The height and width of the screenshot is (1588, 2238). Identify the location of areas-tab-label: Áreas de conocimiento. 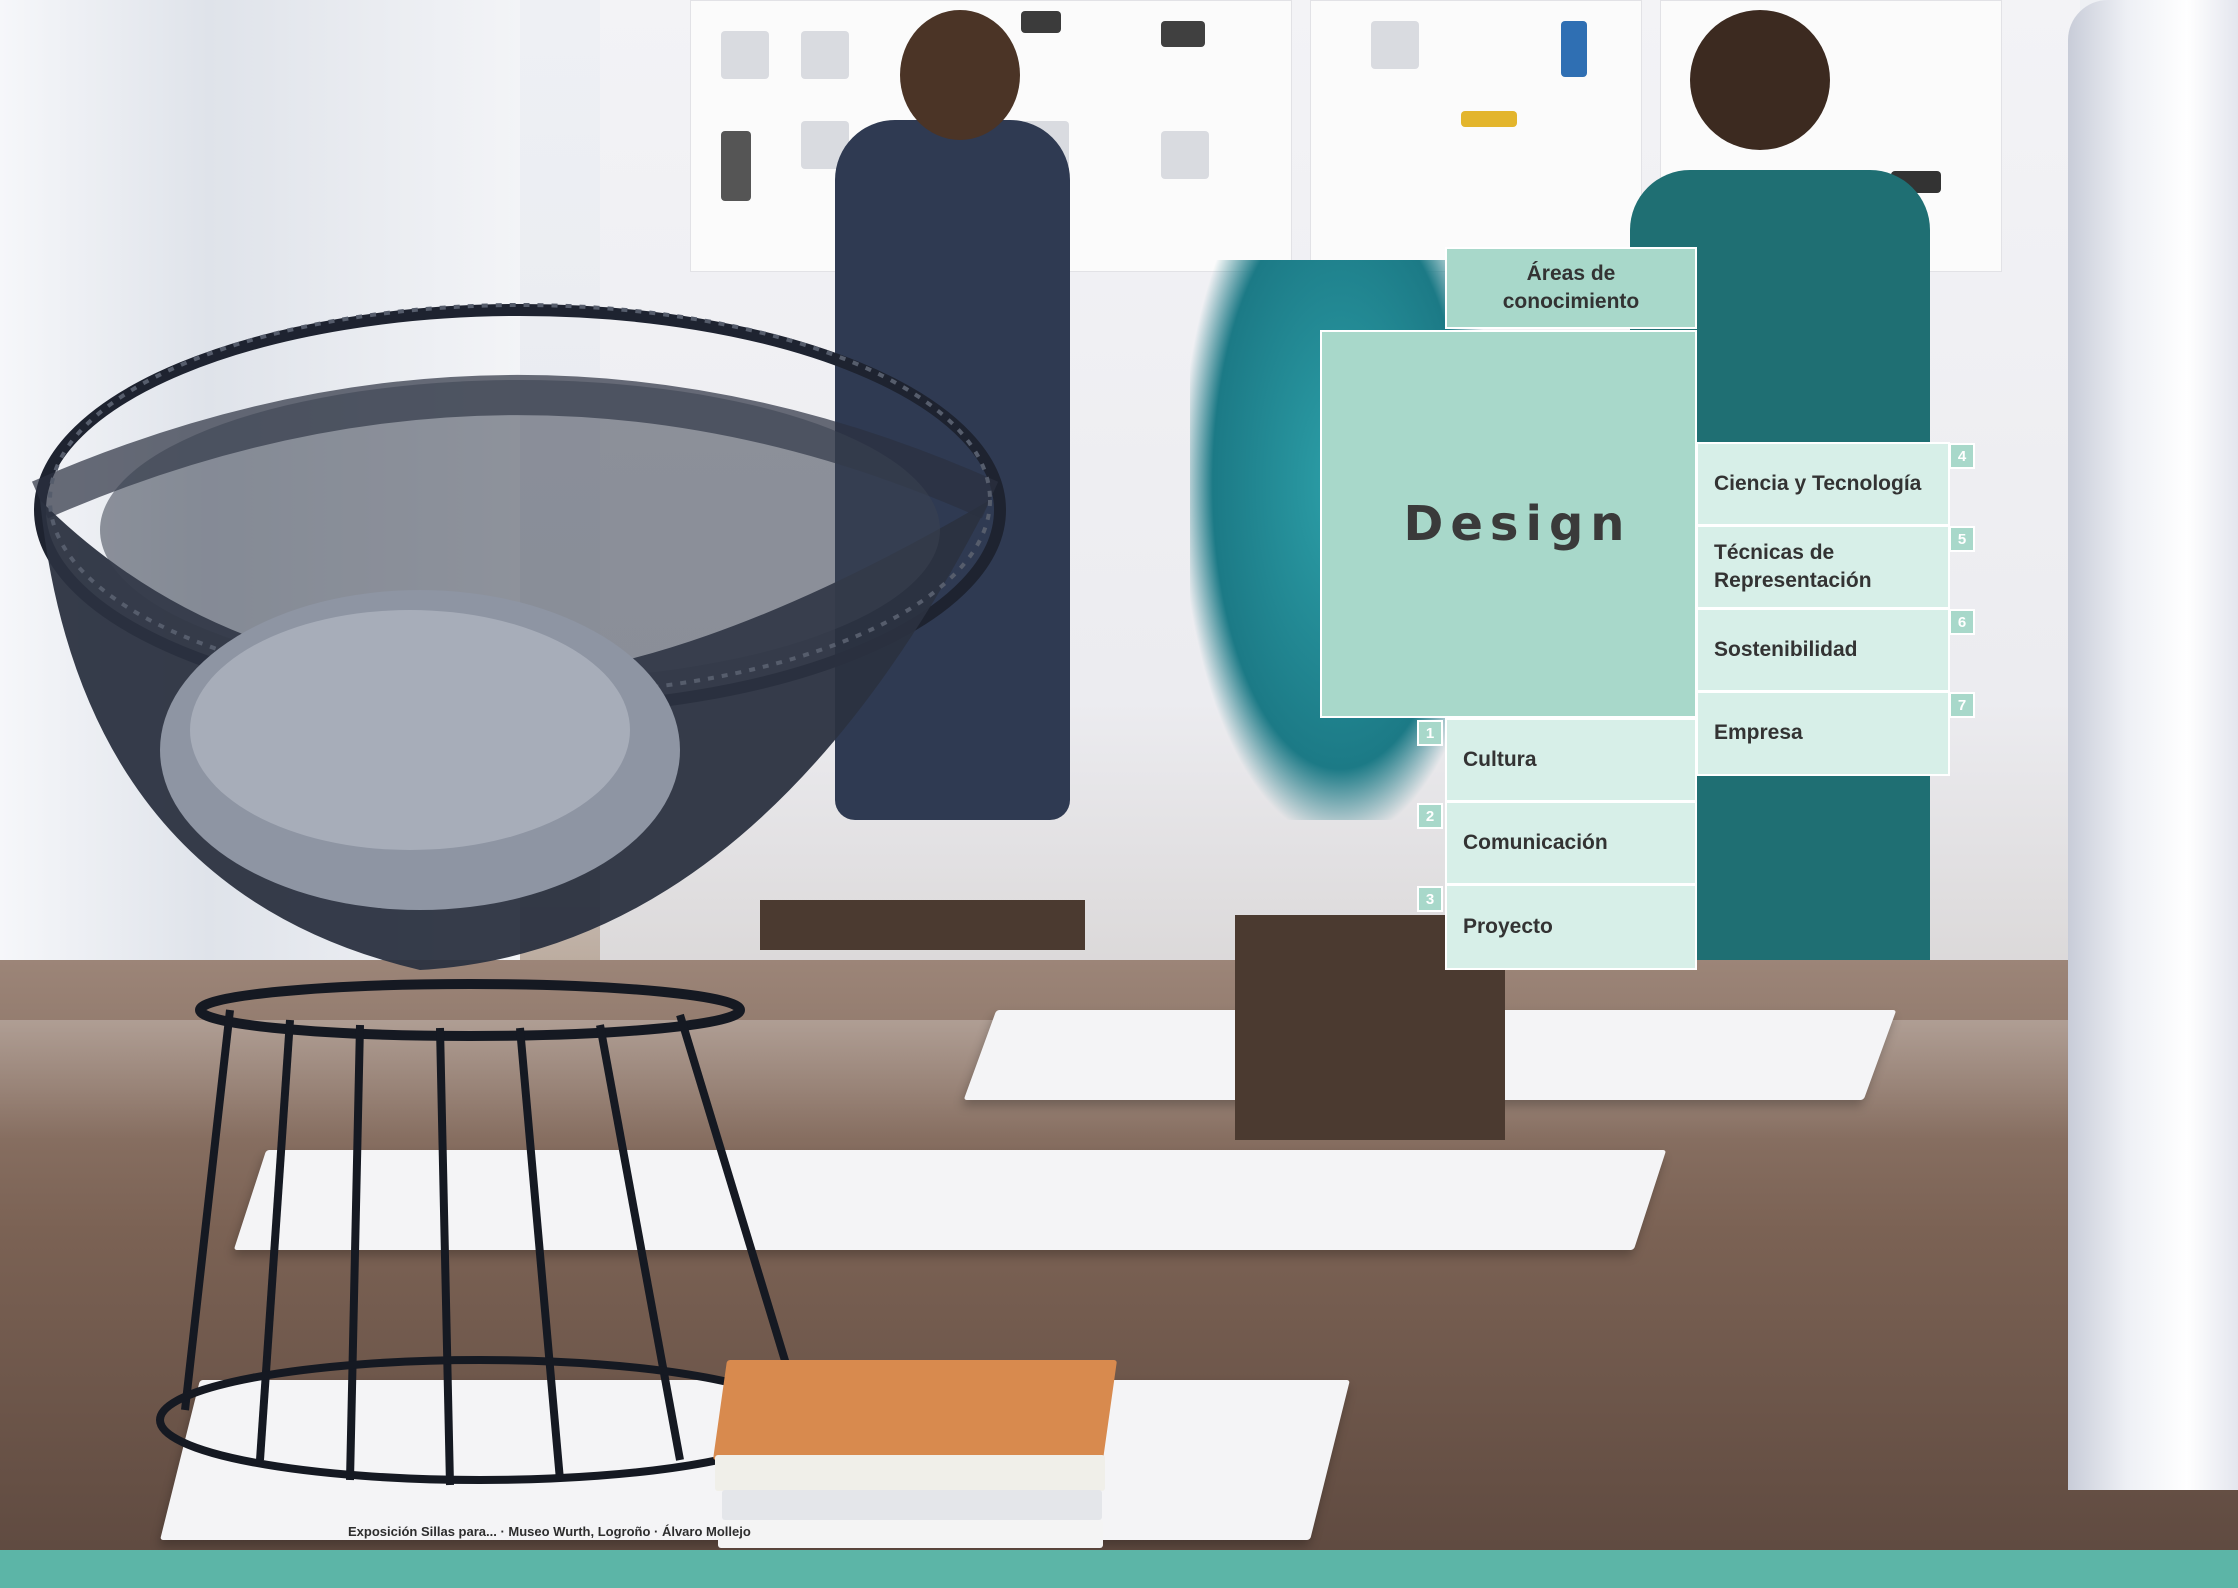
(1571, 287).